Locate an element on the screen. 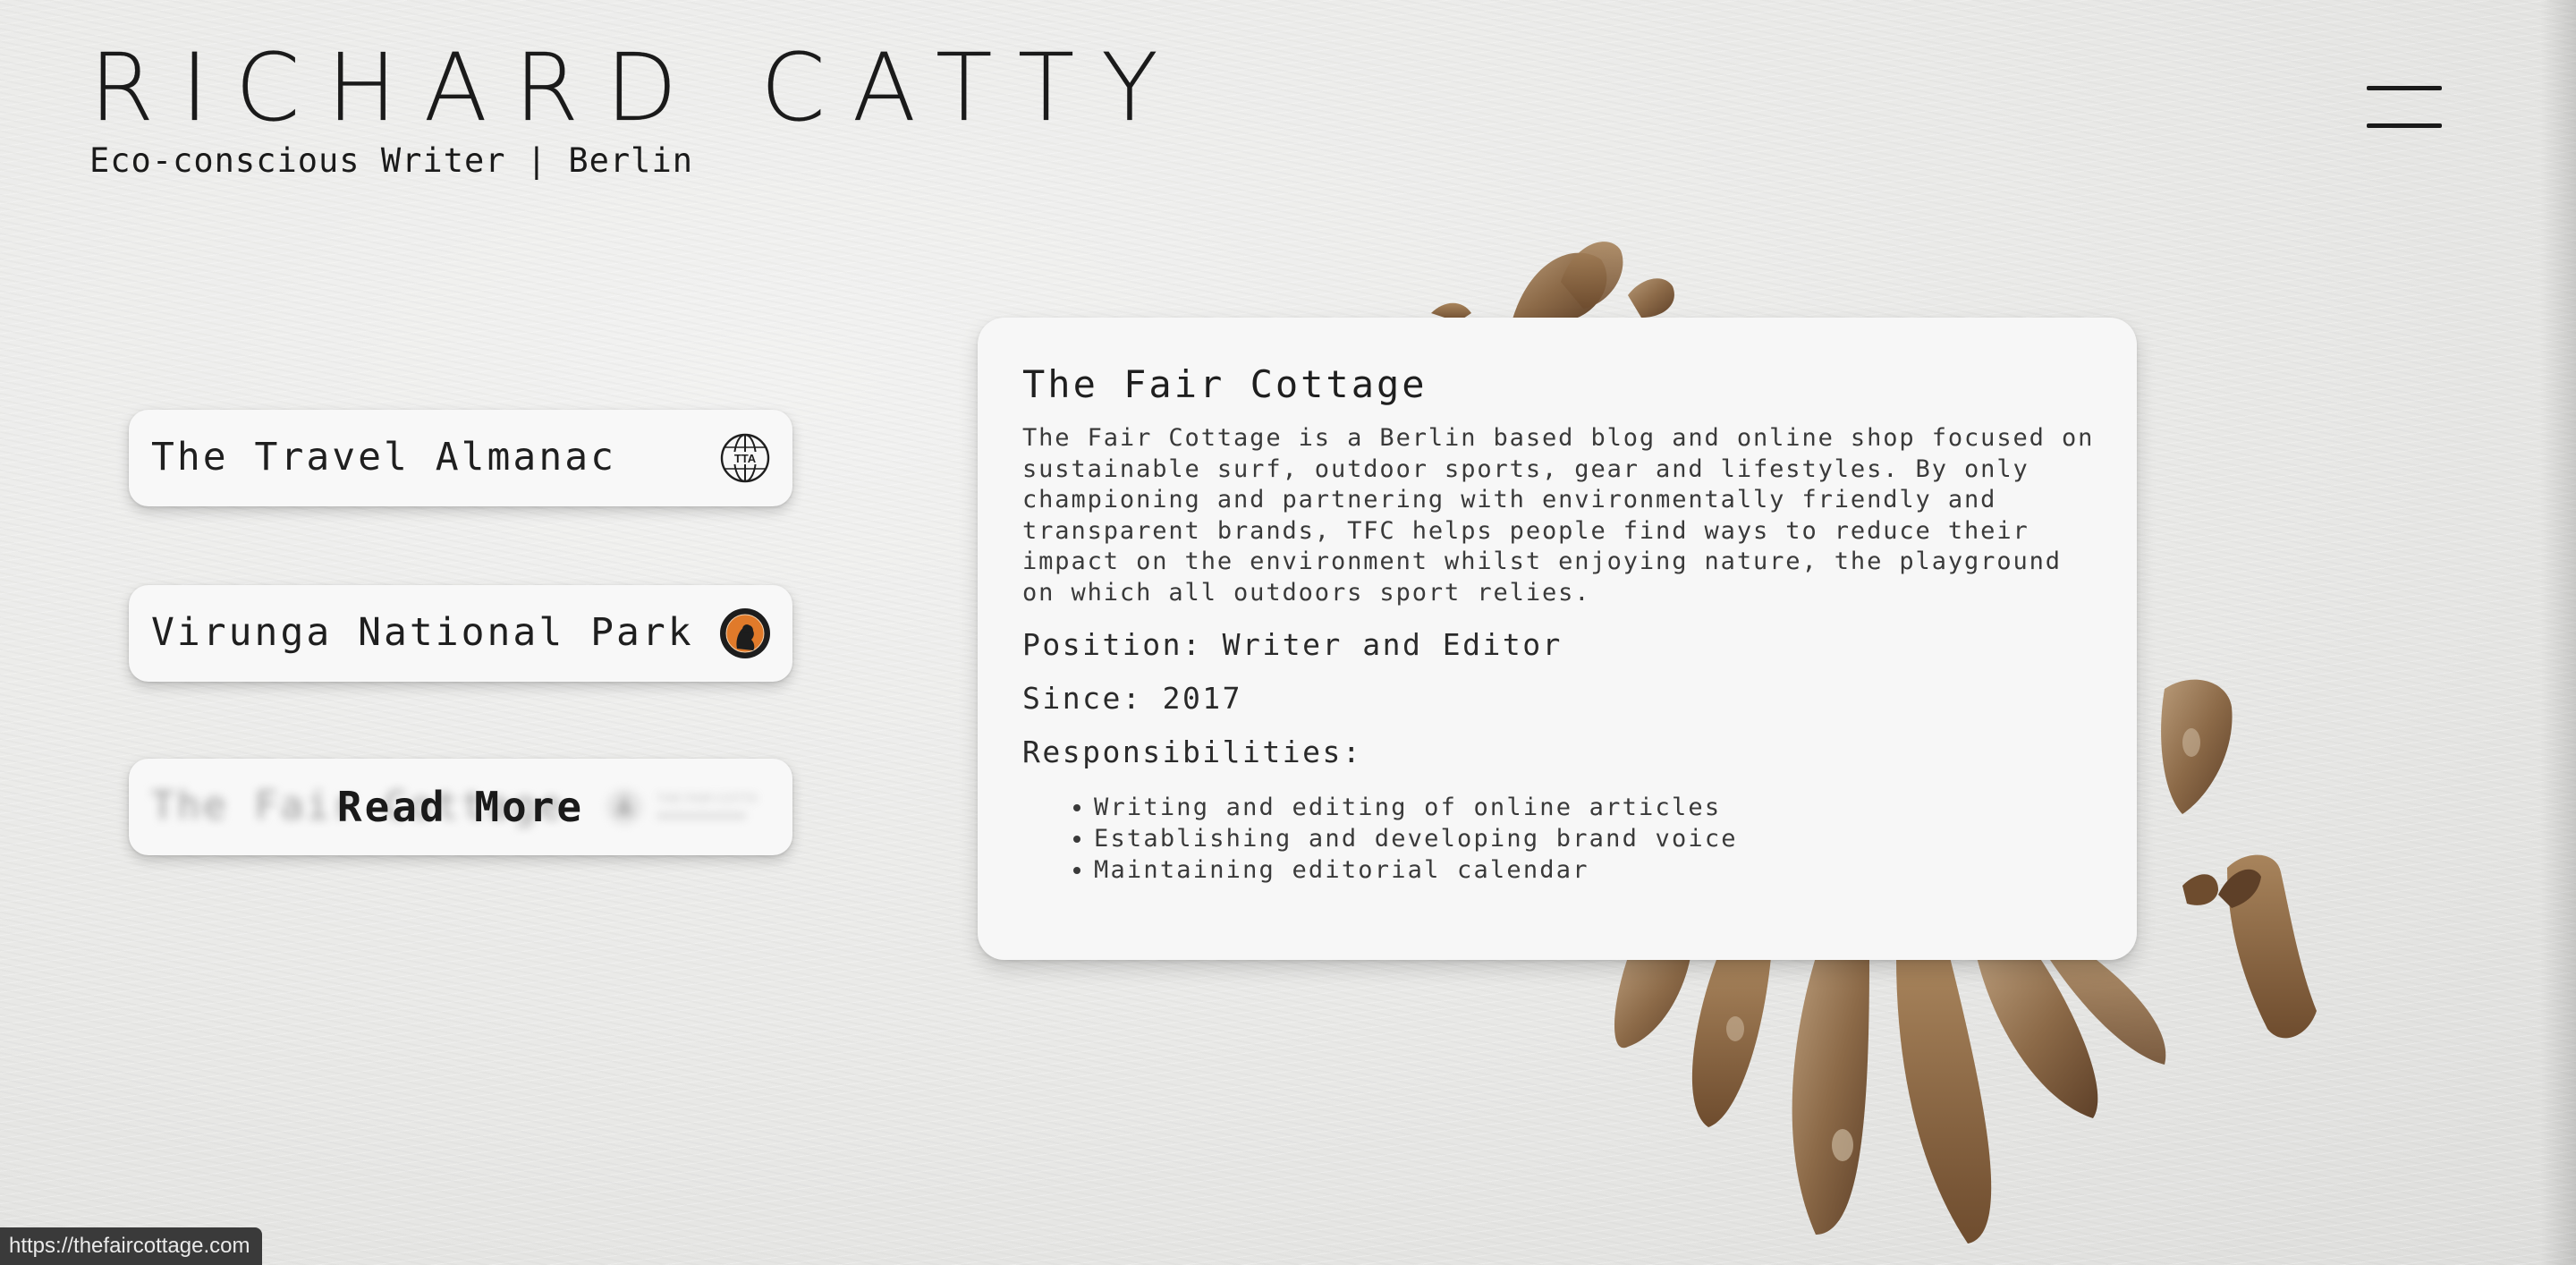  menu-bar-top is located at coordinates (2404, 88).